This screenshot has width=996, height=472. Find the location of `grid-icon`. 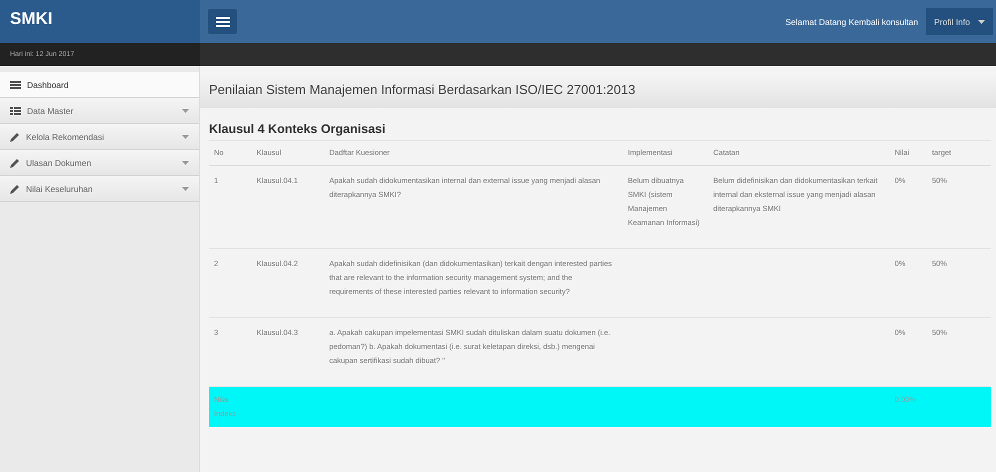

grid-icon is located at coordinates (15, 110).